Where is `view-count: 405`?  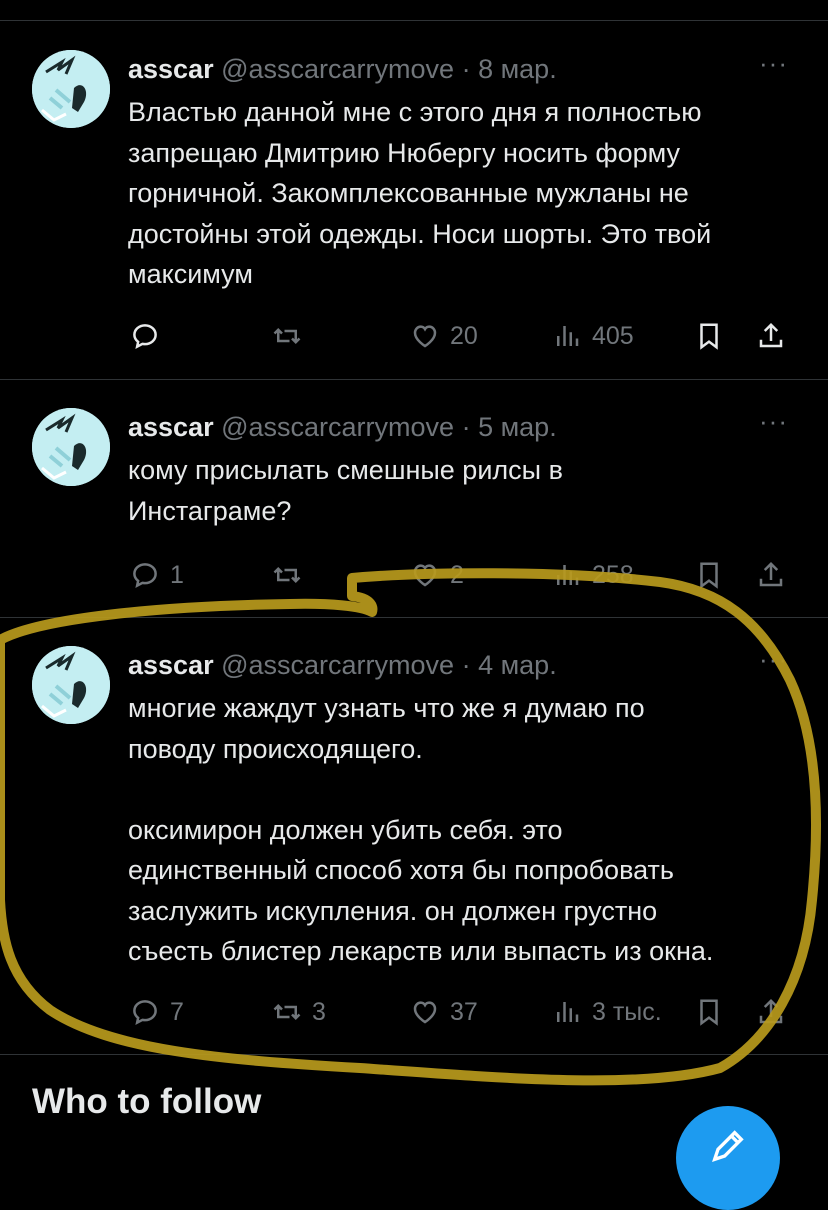
view-count: 405 is located at coordinates (613, 335).